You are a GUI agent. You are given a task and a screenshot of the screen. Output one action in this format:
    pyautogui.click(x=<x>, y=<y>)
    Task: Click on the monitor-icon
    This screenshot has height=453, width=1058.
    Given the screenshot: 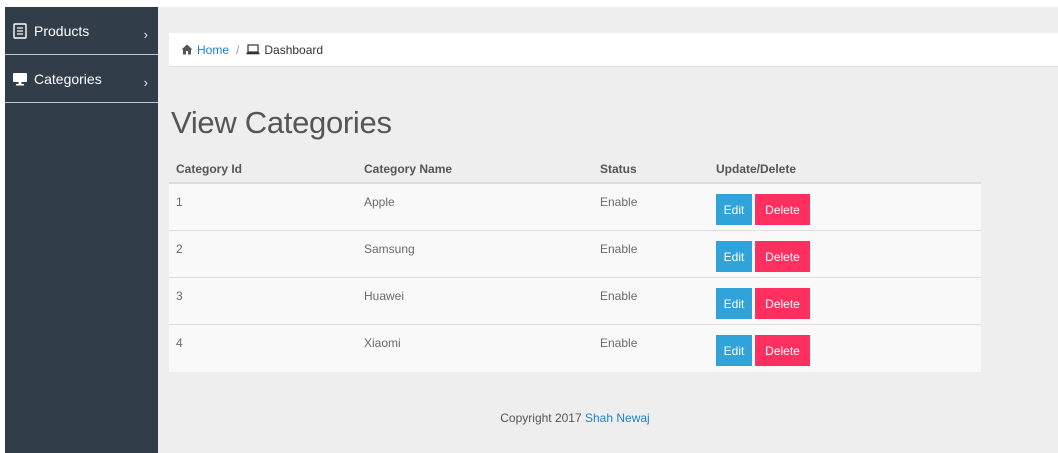 What is the action you would take?
    pyautogui.click(x=20, y=79)
    